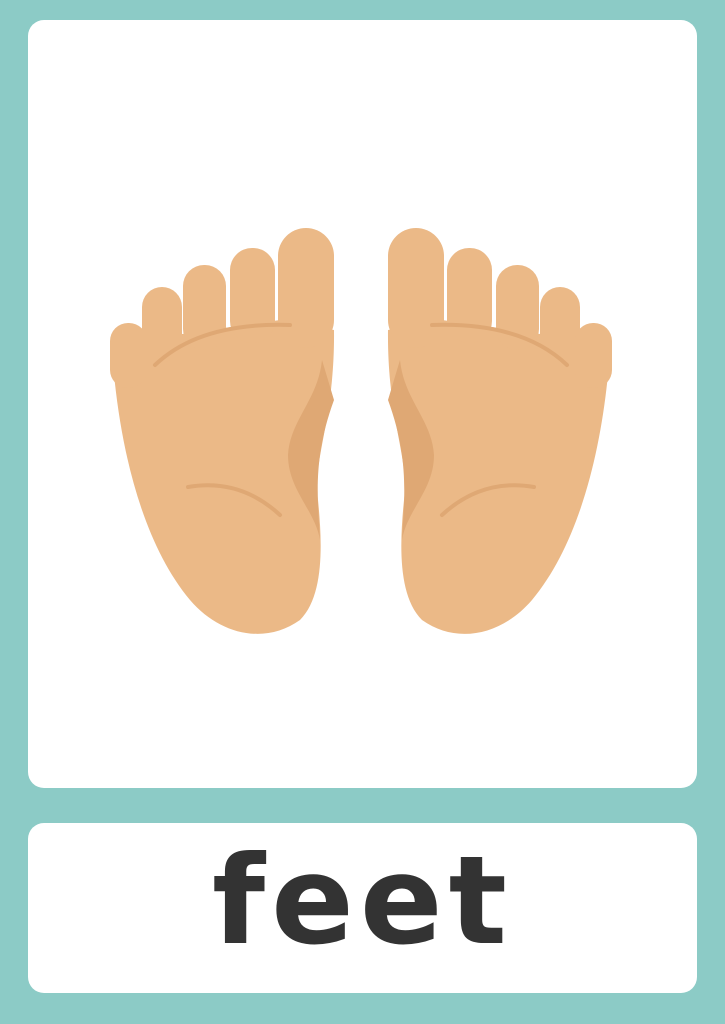 The image size is (725, 1024). Describe the element at coordinates (362, 901) in the screenshot. I see `card-word: feet` at that location.